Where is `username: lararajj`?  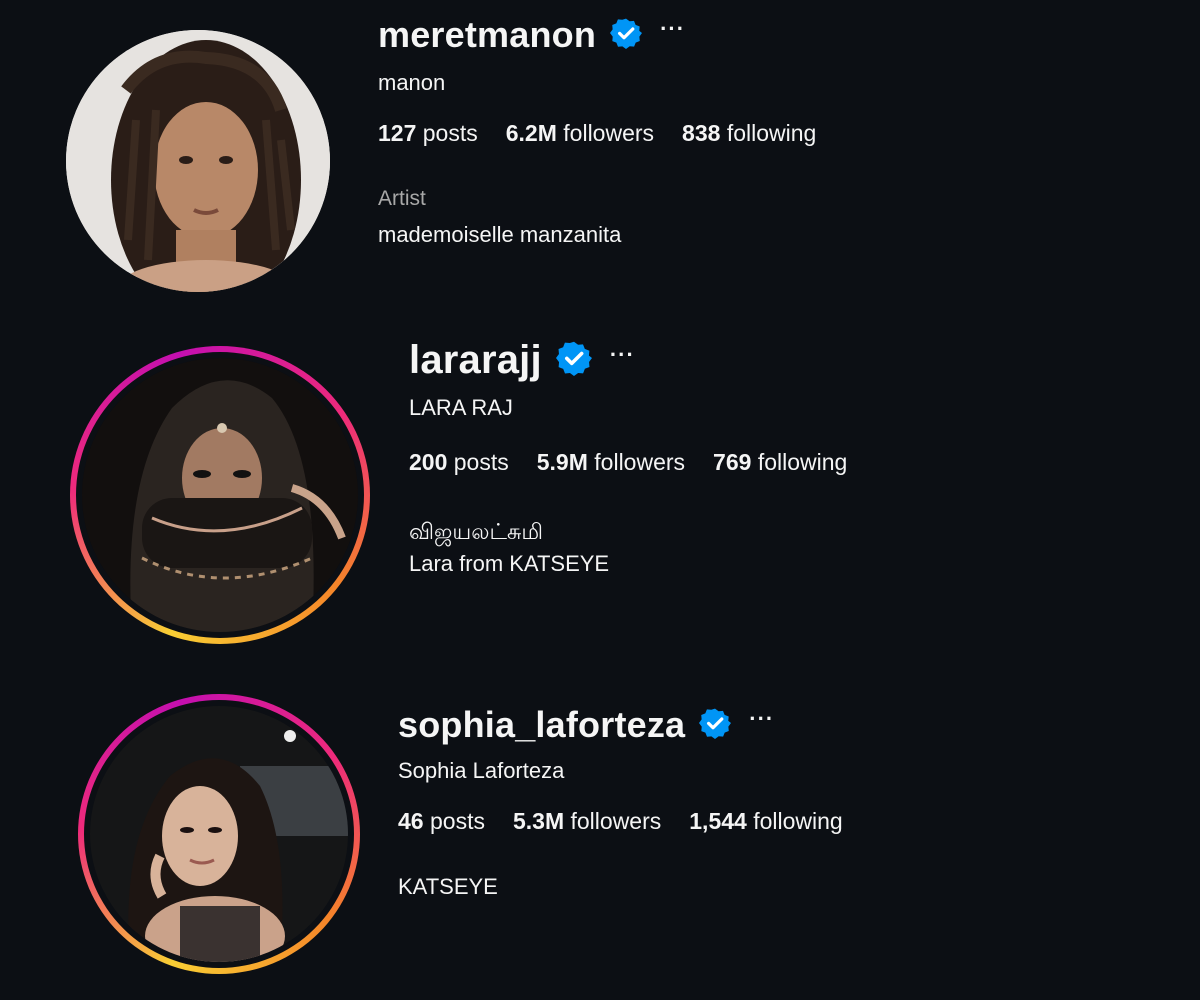 username: lararajj is located at coordinates (475, 360).